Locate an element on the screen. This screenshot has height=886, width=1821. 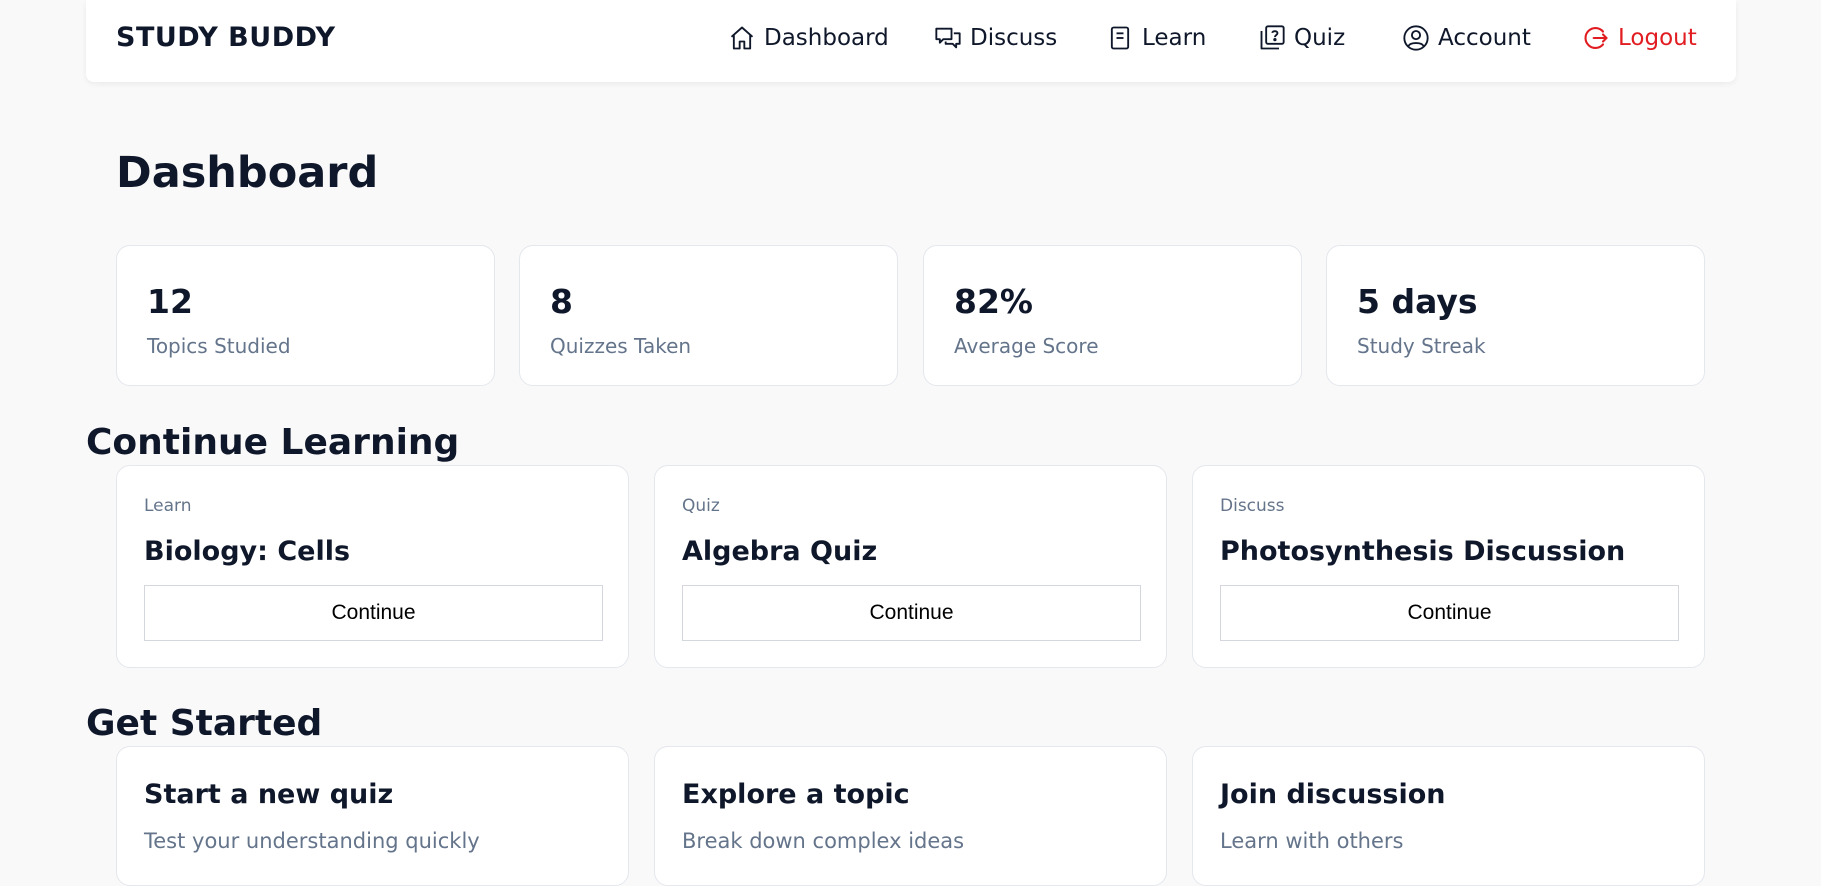
stat-label: Study Streak is located at coordinates (1421, 346).